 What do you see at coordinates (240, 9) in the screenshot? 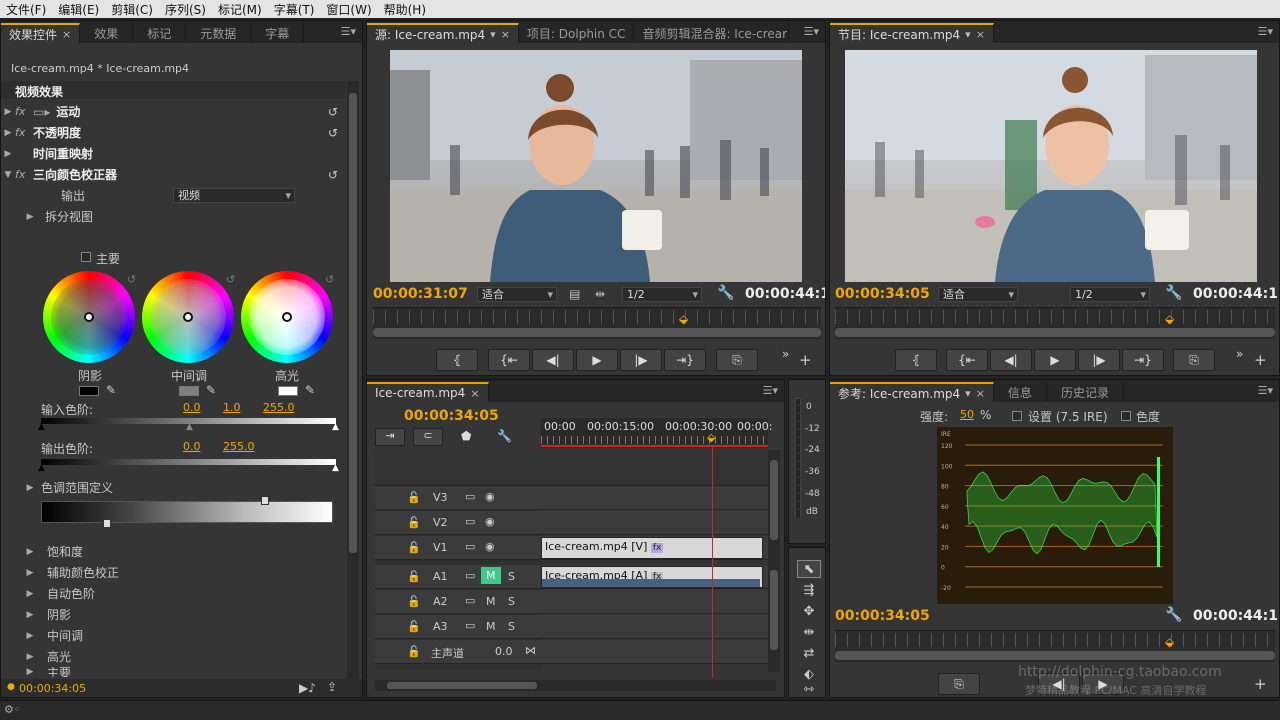
I see `menu-marker: 标记(M)` at bounding box center [240, 9].